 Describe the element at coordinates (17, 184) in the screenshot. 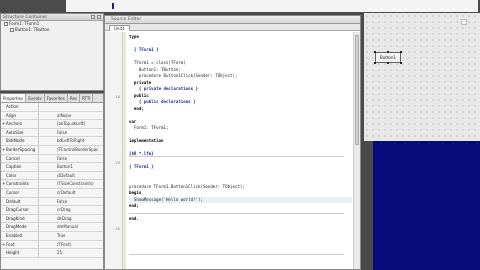

I see `property-name: Constraints` at that location.